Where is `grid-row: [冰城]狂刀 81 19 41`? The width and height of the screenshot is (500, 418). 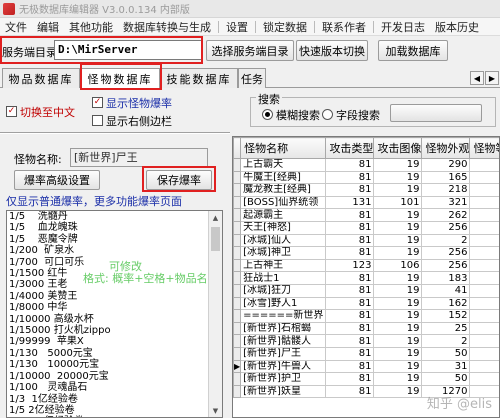 grid-row: [冰城]狂刀 81 19 41 is located at coordinates (366, 290).